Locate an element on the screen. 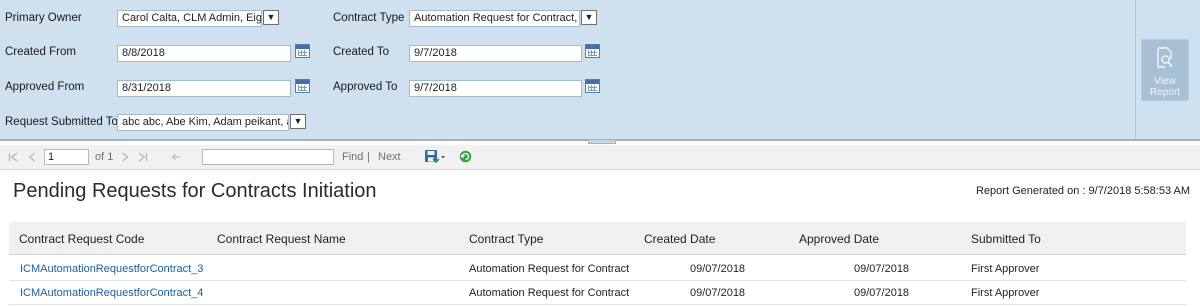 This screenshot has width=1200, height=307. last-page-icon is located at coordinates (143, 157).